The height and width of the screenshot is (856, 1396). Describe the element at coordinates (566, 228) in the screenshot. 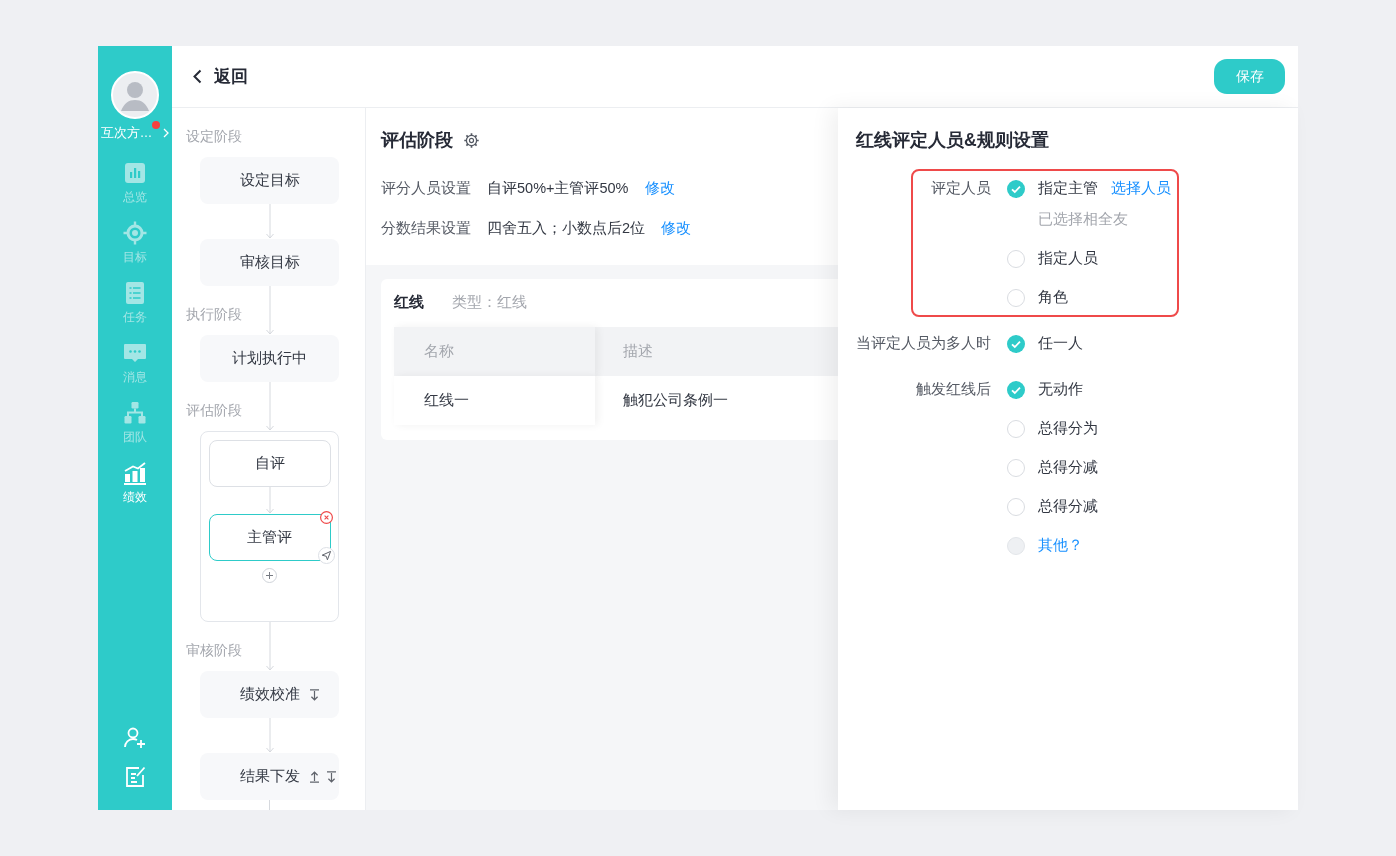

I see `setting-value: 四舍五入；小数点后2位` at that location.